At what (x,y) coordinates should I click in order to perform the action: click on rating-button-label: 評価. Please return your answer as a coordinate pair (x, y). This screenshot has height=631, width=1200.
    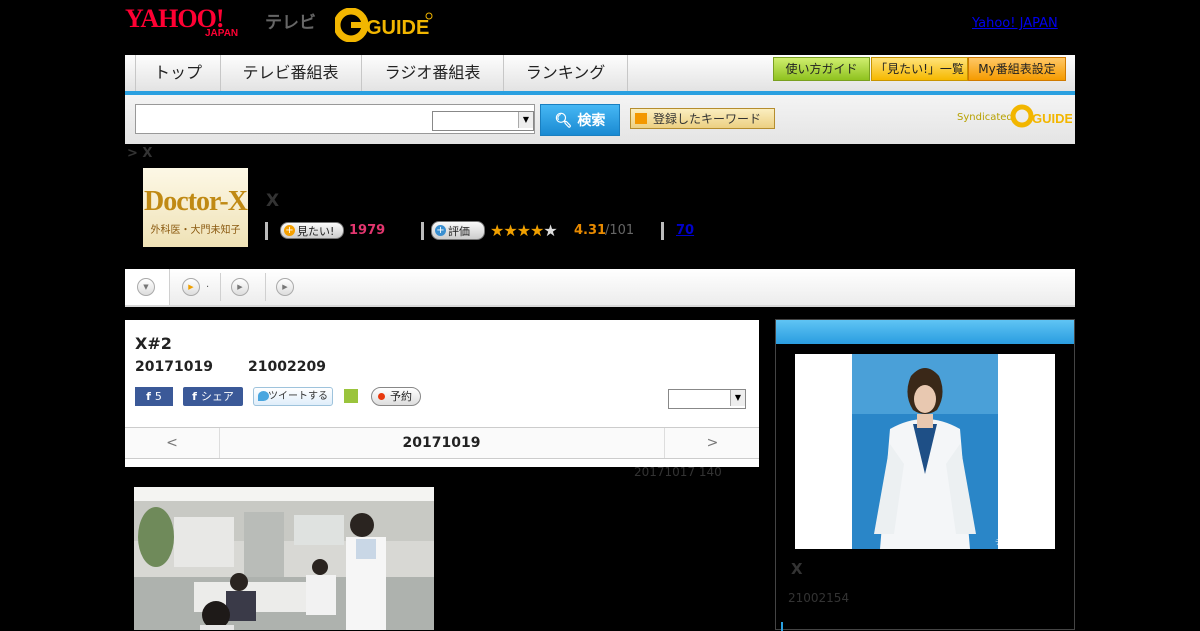
    Looking at the image, I should click on (459, 231).